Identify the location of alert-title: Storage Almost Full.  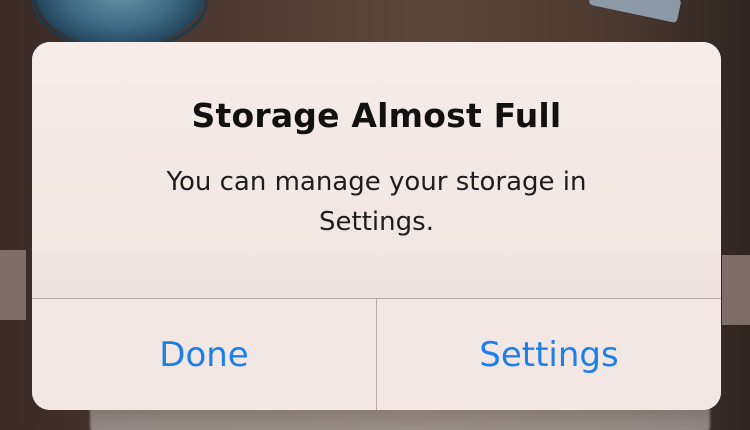
(376, 115).